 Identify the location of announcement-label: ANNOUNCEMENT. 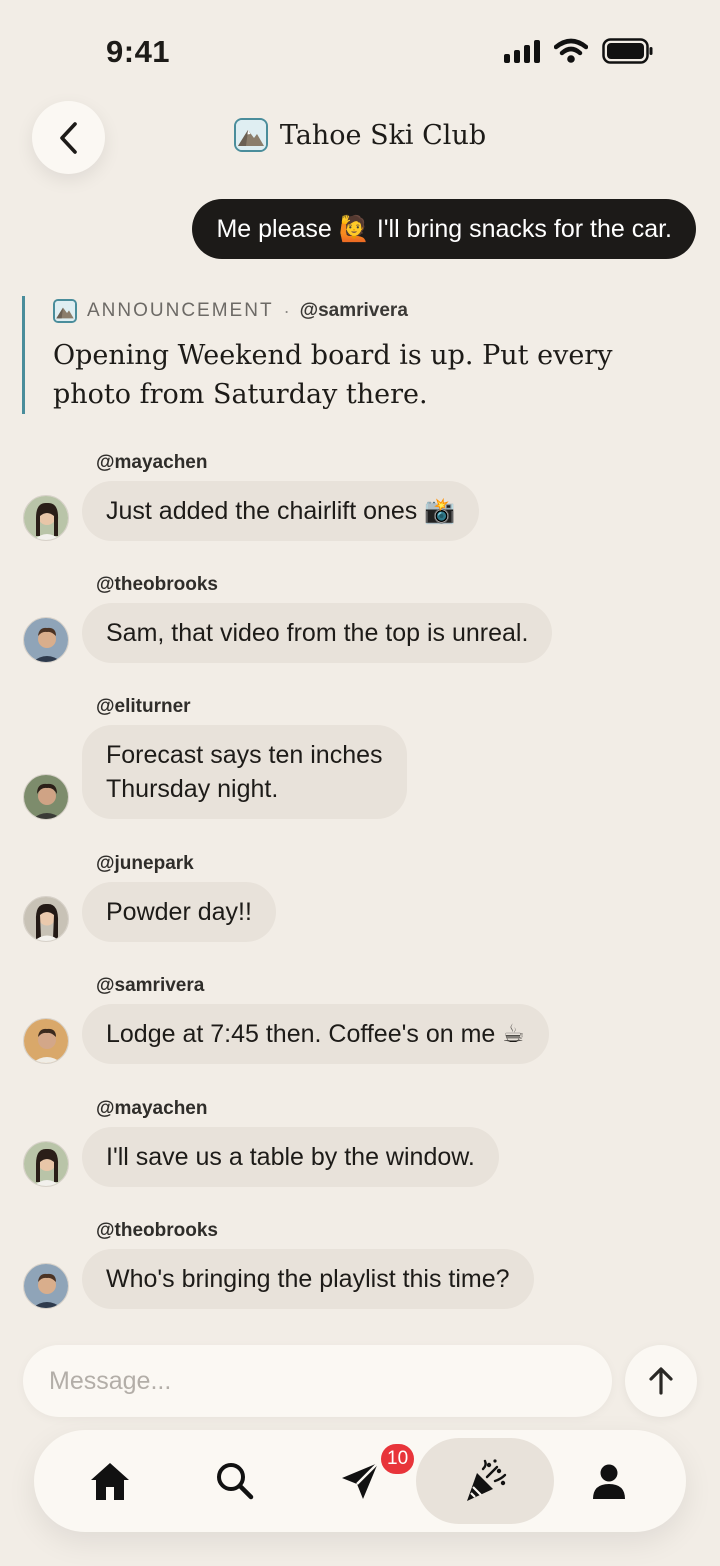
(180, 310).